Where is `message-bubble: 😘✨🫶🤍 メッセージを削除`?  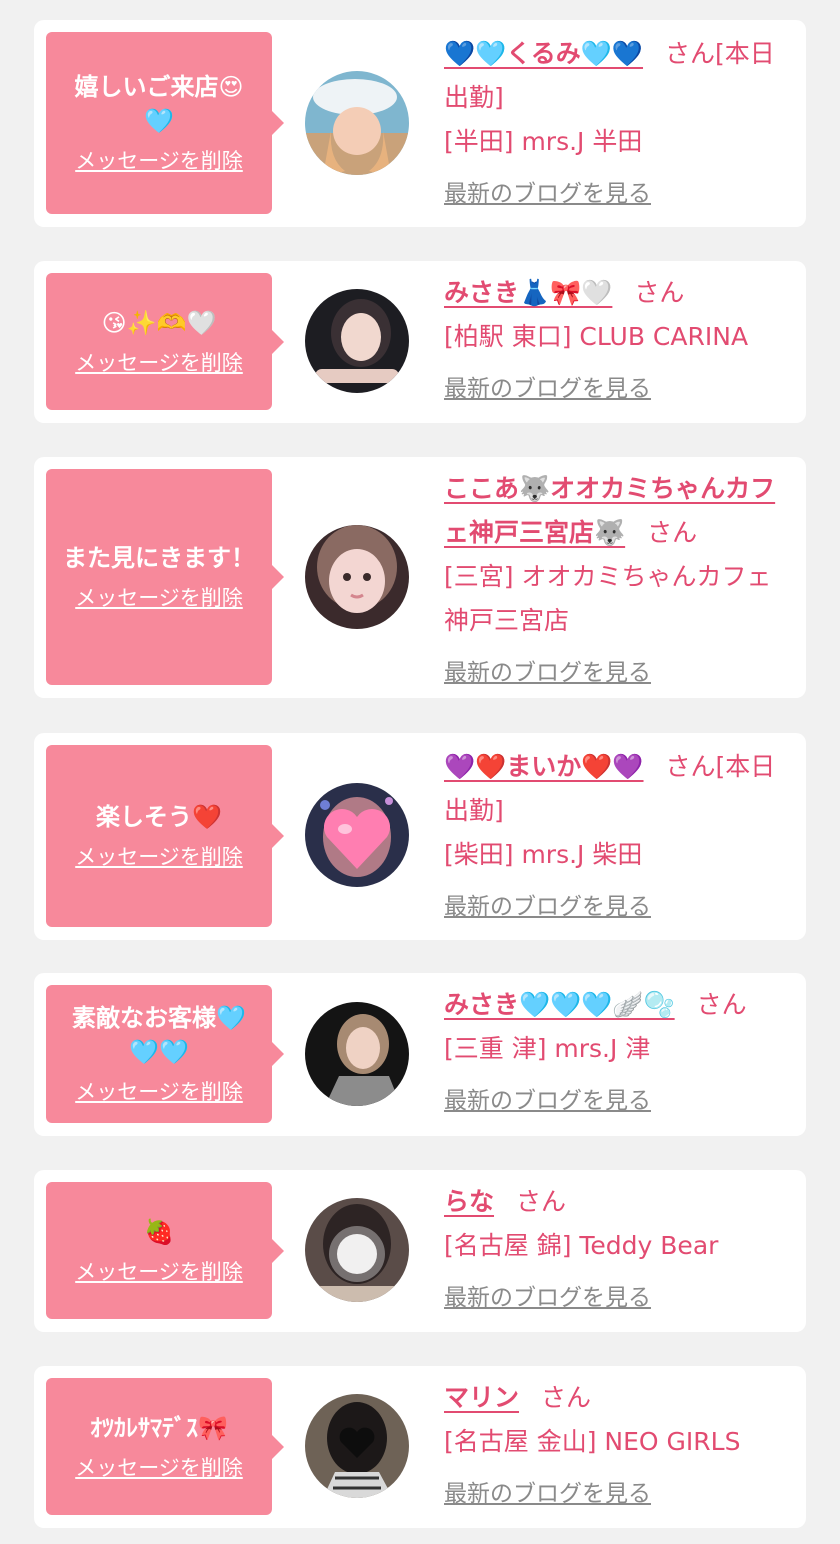 message-bubble: 😘✨🫶🤍 メッセージを削除 is located at coordinates (165, 341).